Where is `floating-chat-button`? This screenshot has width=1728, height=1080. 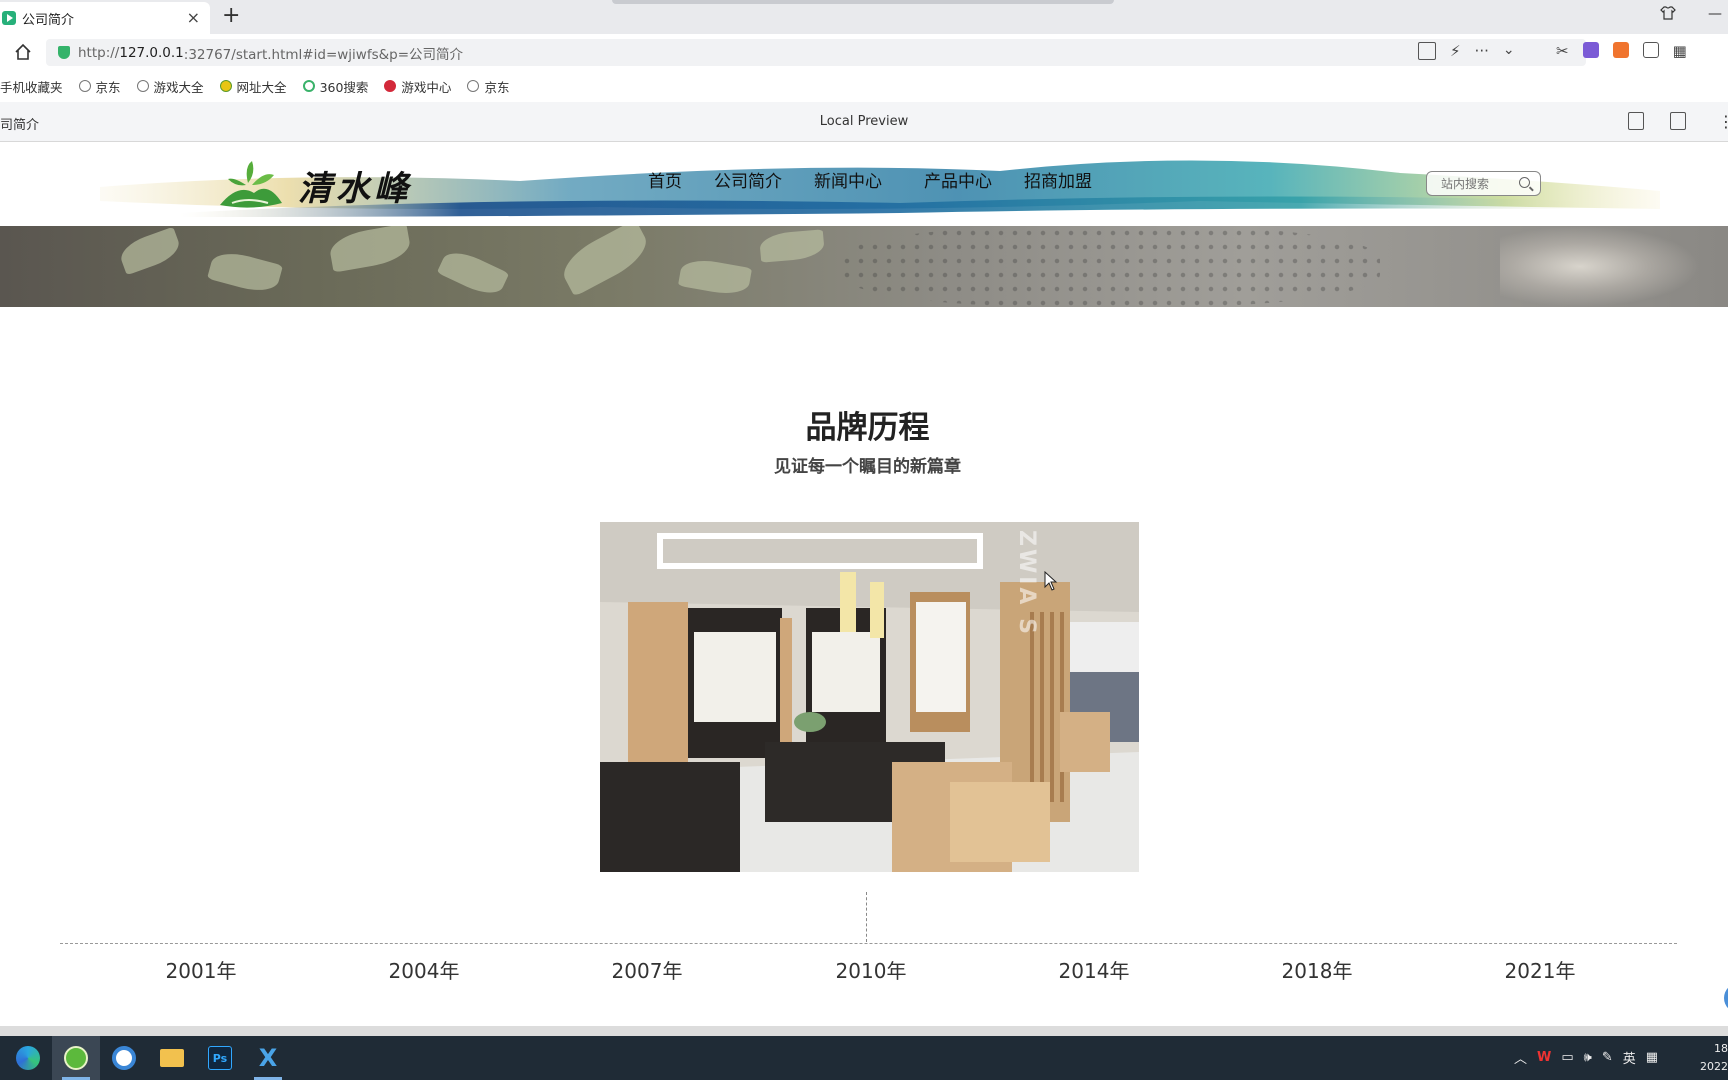
floating-chat-button is located at coordinates (1726, 998).